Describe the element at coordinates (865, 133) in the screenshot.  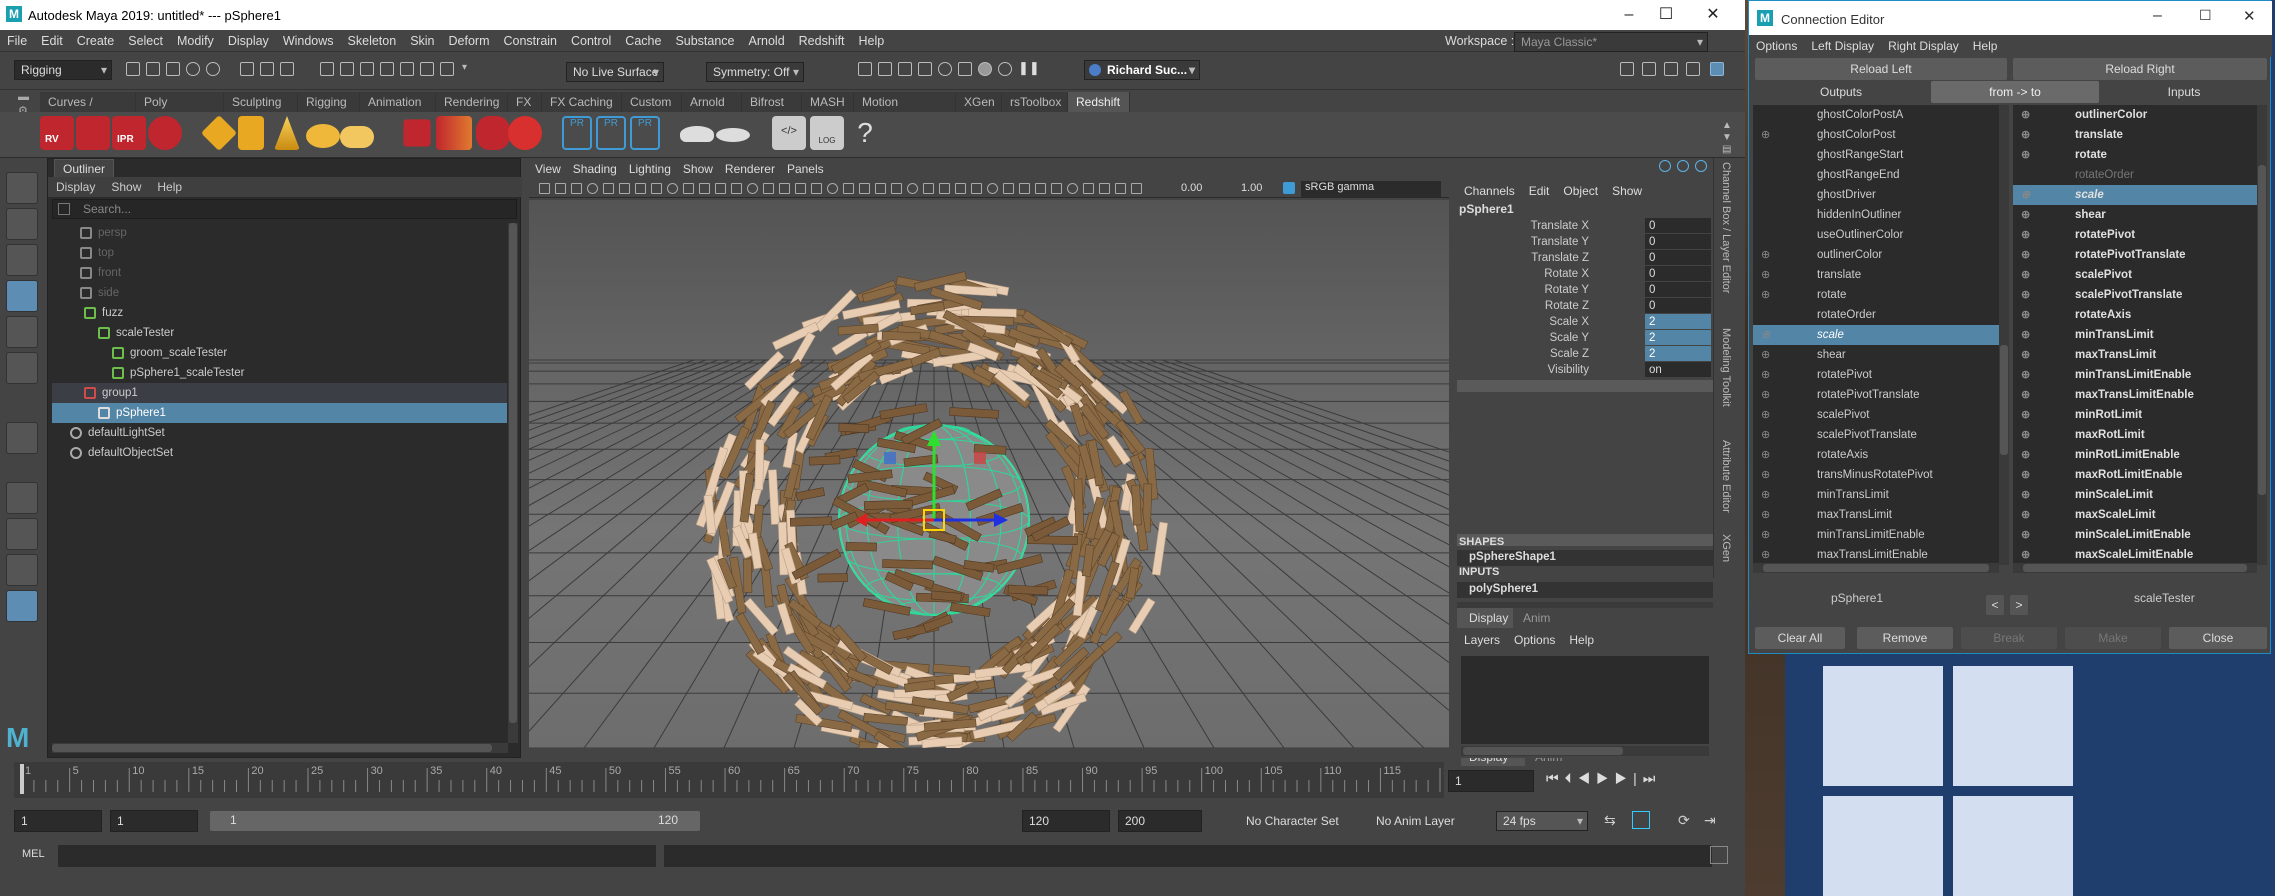
I see `rs-help-icon: ?` at that location.